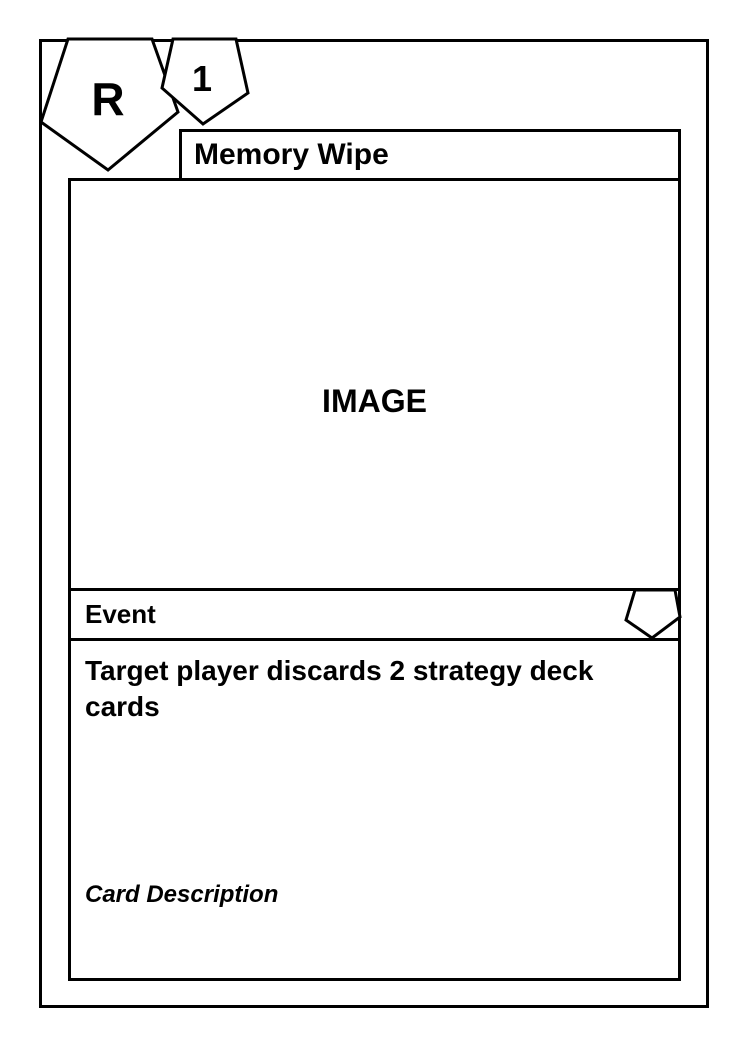  I want to click on rarity-symbol: R, so click(108, 99).